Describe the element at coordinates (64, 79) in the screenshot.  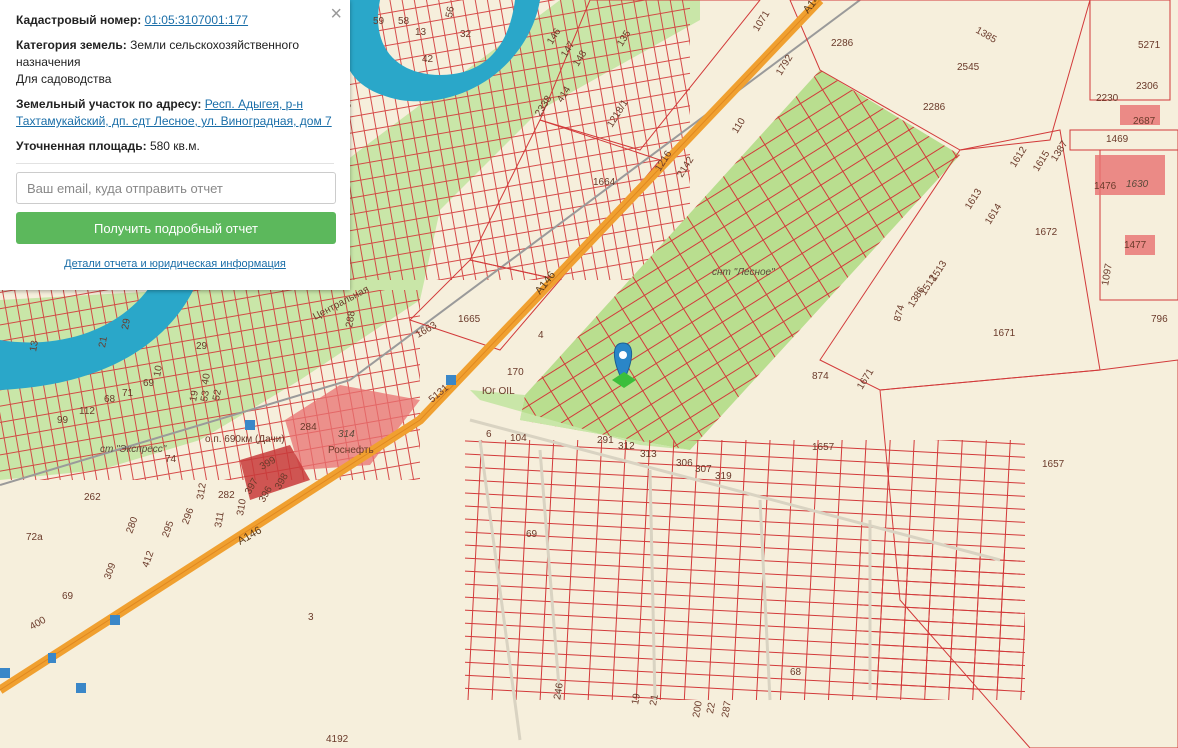
I see `usage-value: Для садоводства` at that location.